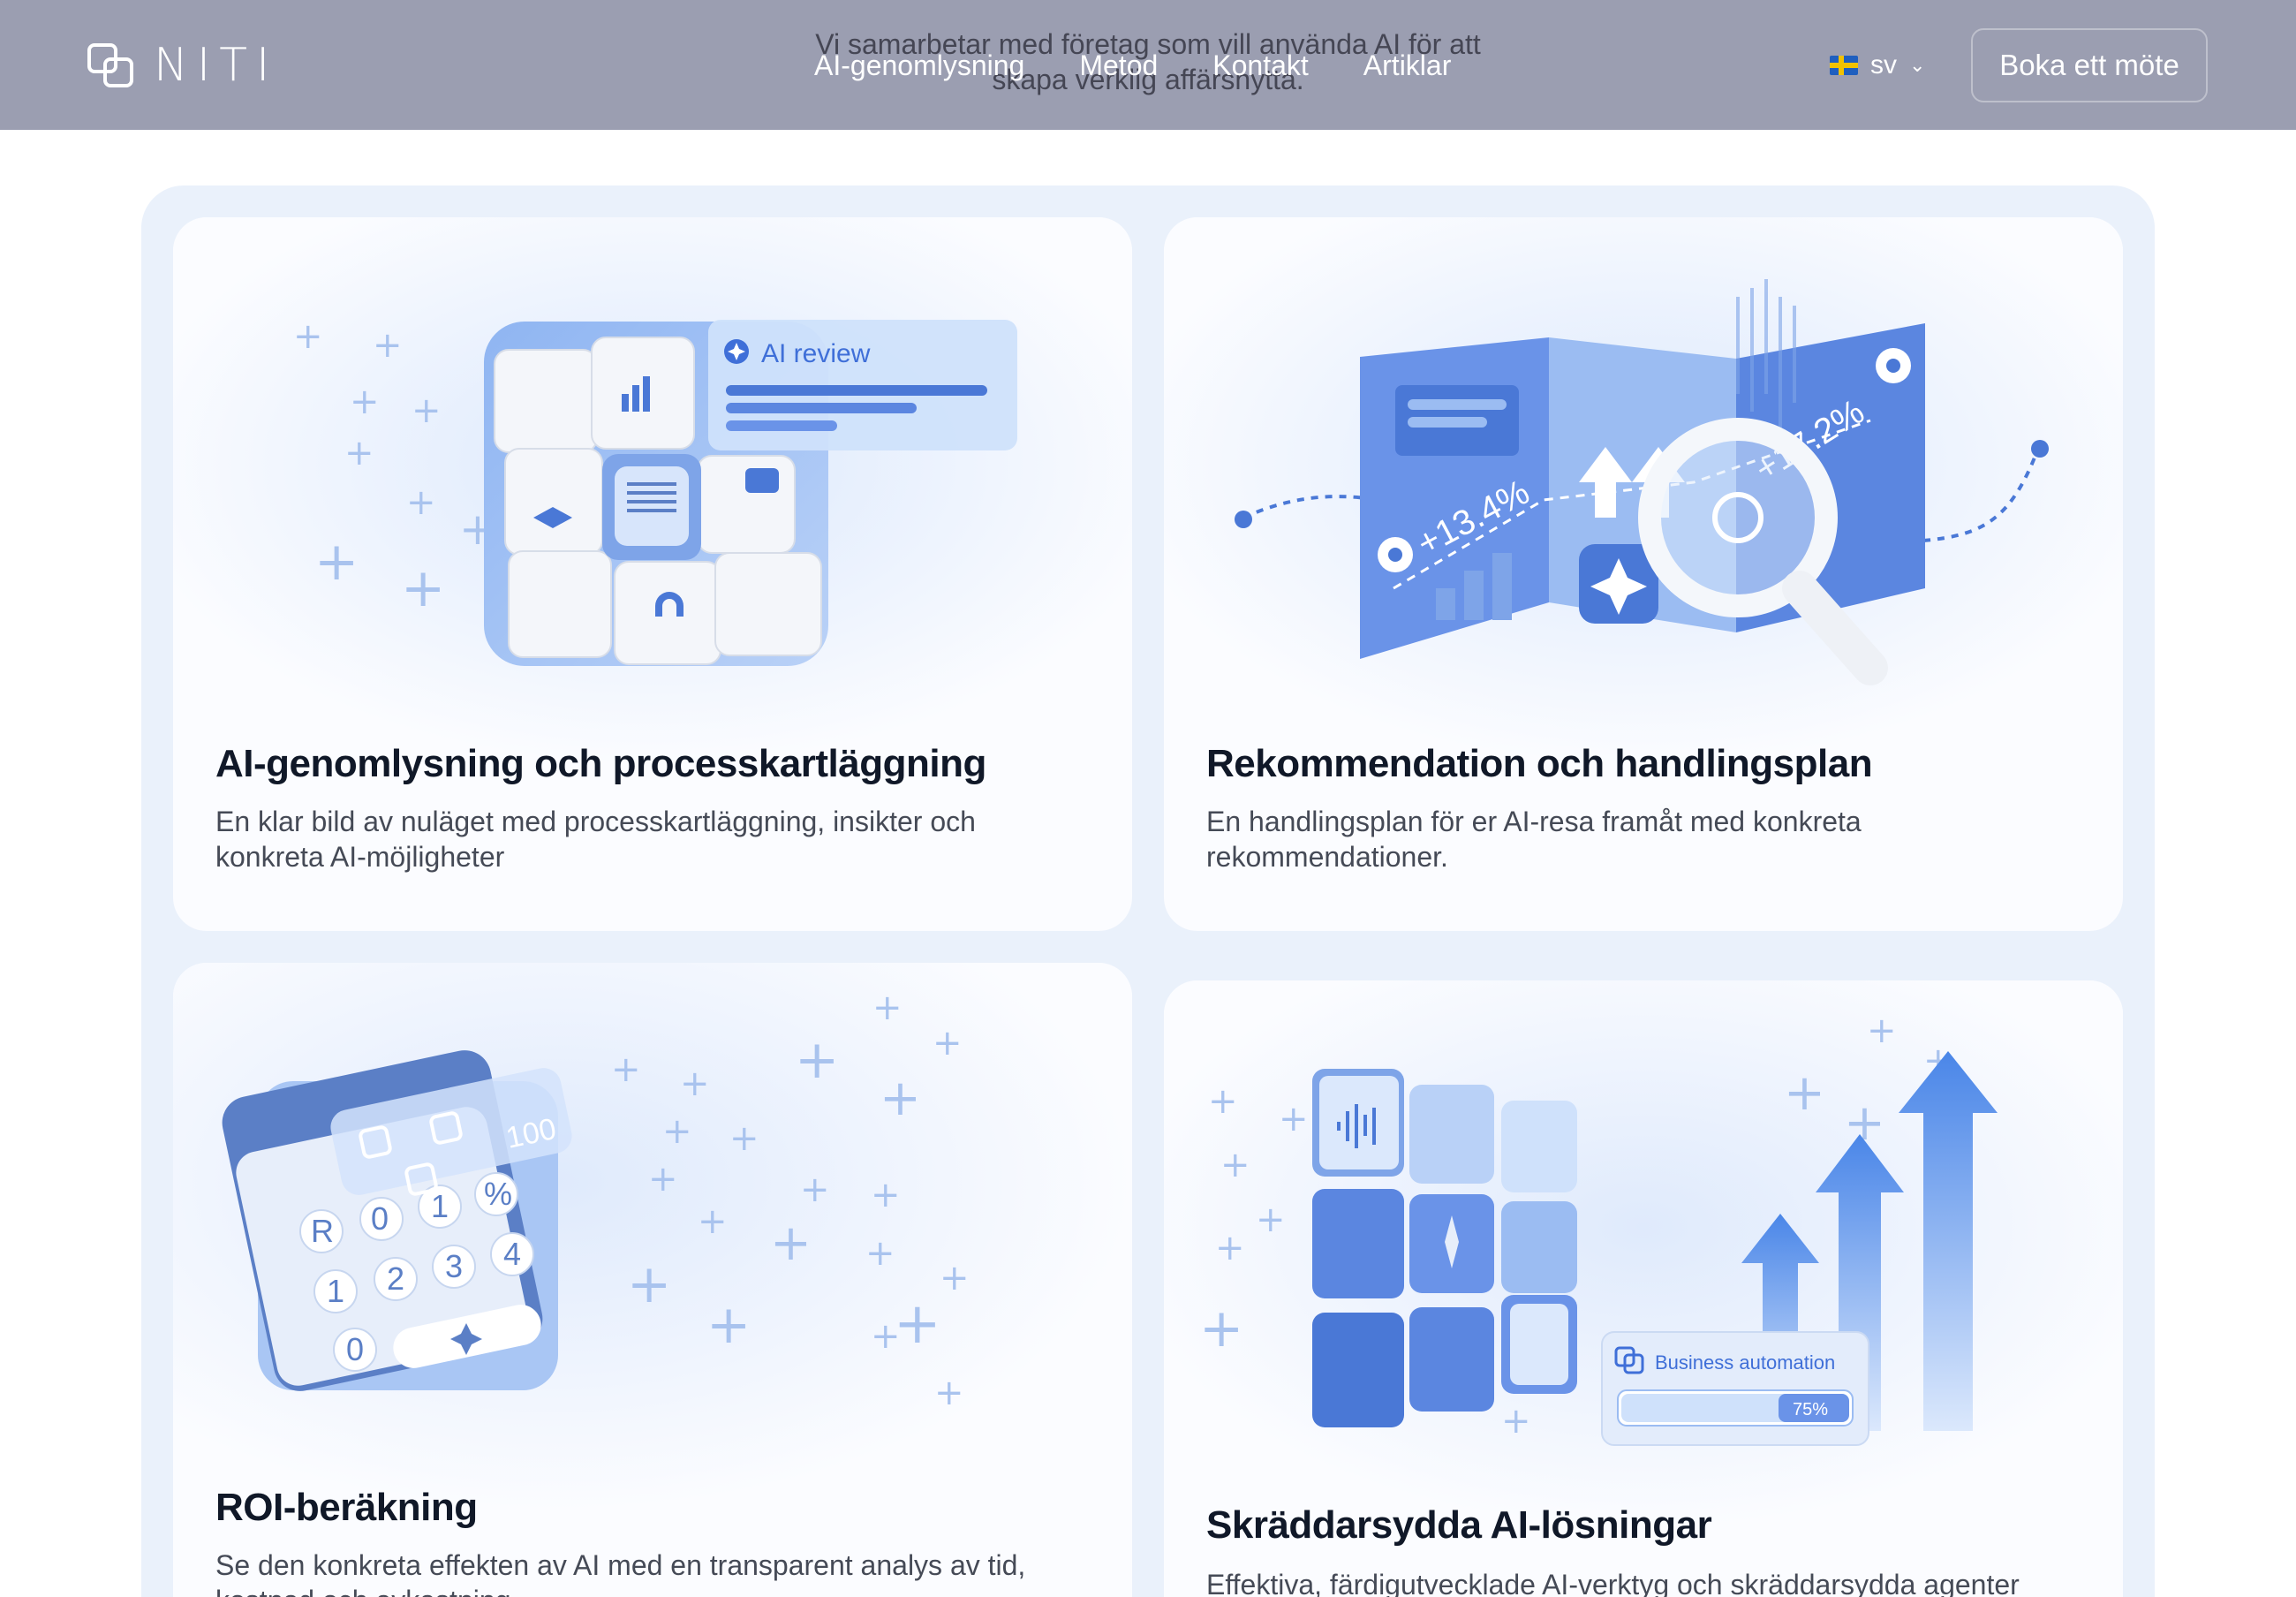 The width and height of the screenshot is (2296, 1597). What do you see at coordinates (110, 65) in the screenshot?
I see `logo-icon` at bounding box center [110, 65].